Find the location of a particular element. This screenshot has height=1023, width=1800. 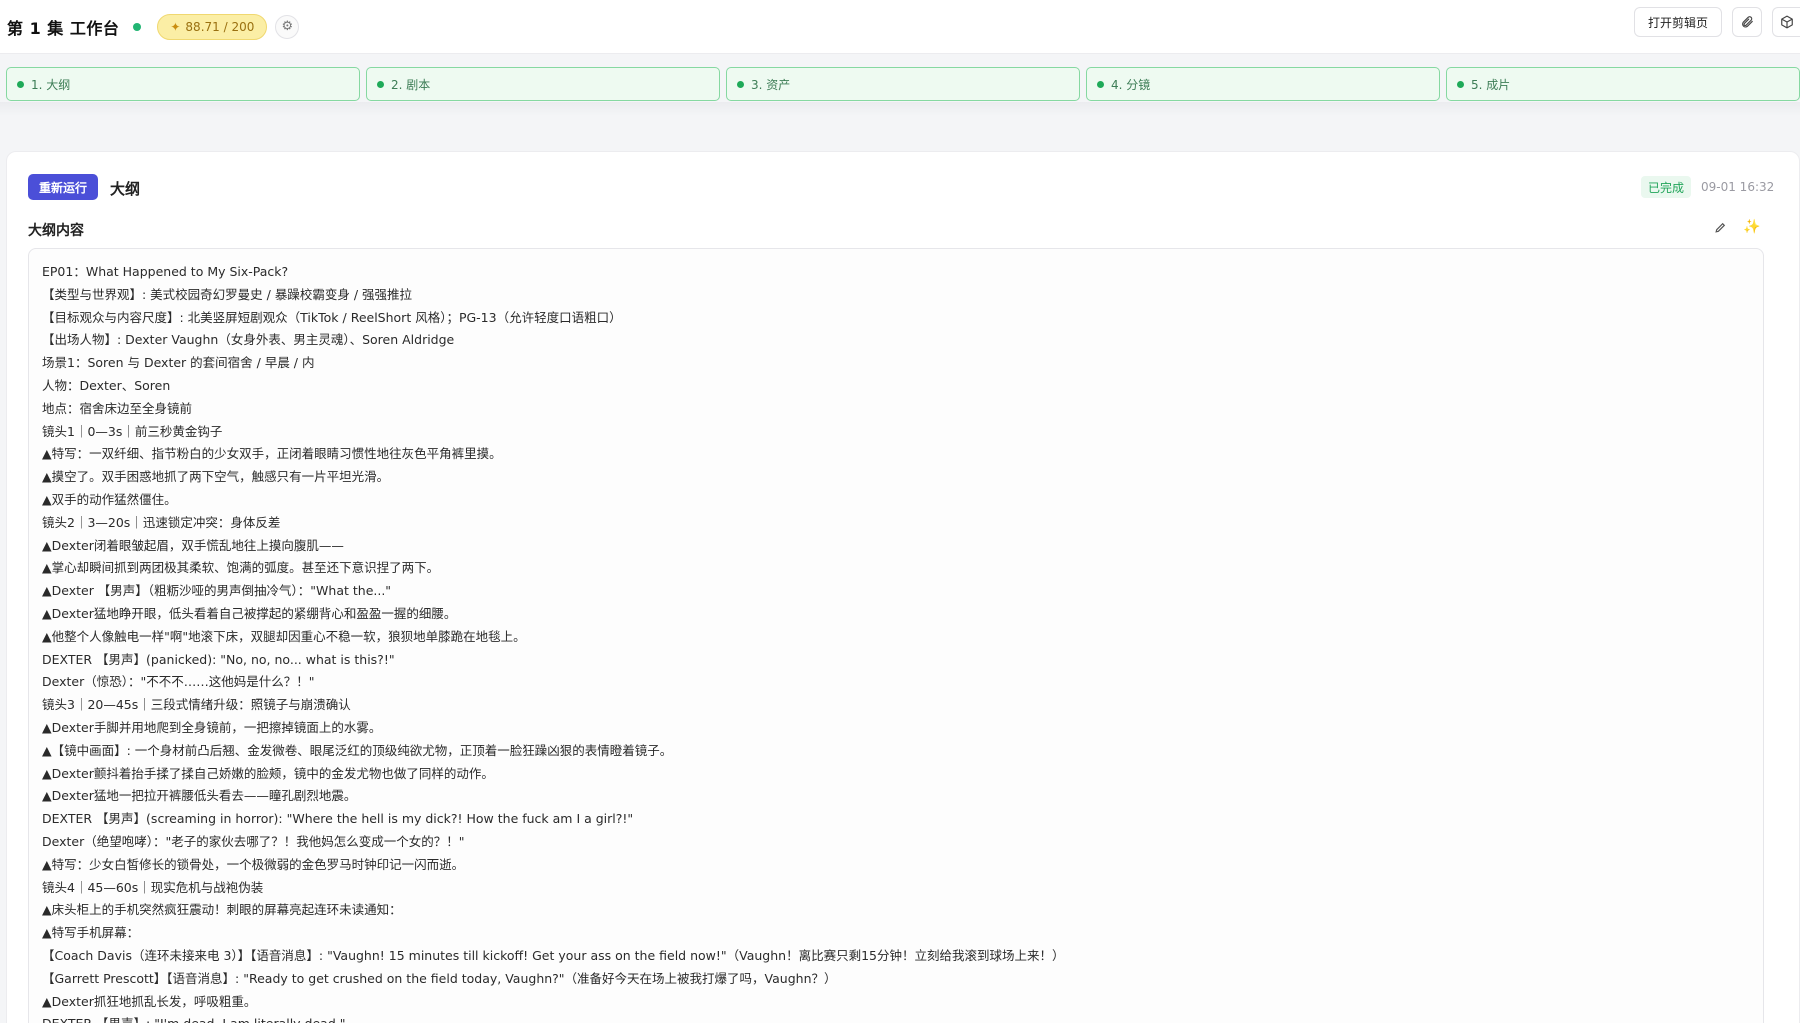

outline-line: 镜头2｜3—20s｜迅速锁定冲突：身体反差 is located at coordinates (161, 522).